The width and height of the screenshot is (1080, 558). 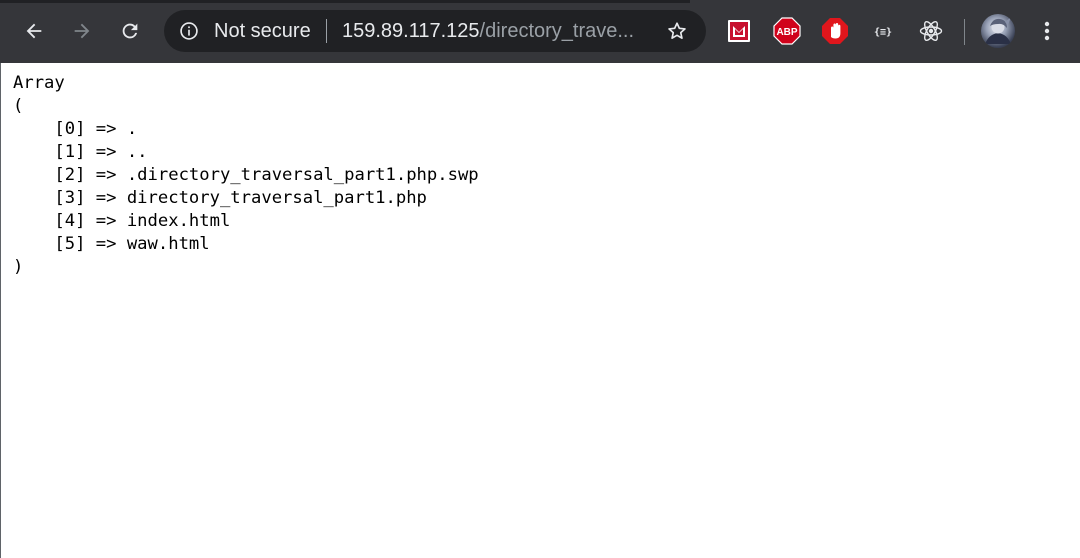 What do you see at coordinates (39, 83) in the screenshot?
I see `output-line: Array` at bounding box center [39, 83].